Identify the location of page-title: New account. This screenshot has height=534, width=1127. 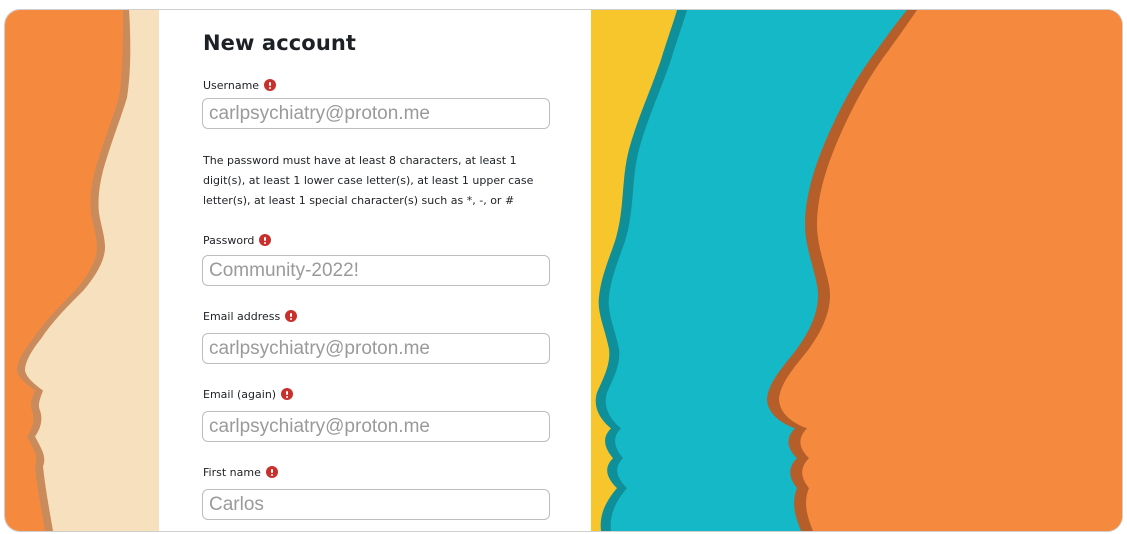
(280, 43).